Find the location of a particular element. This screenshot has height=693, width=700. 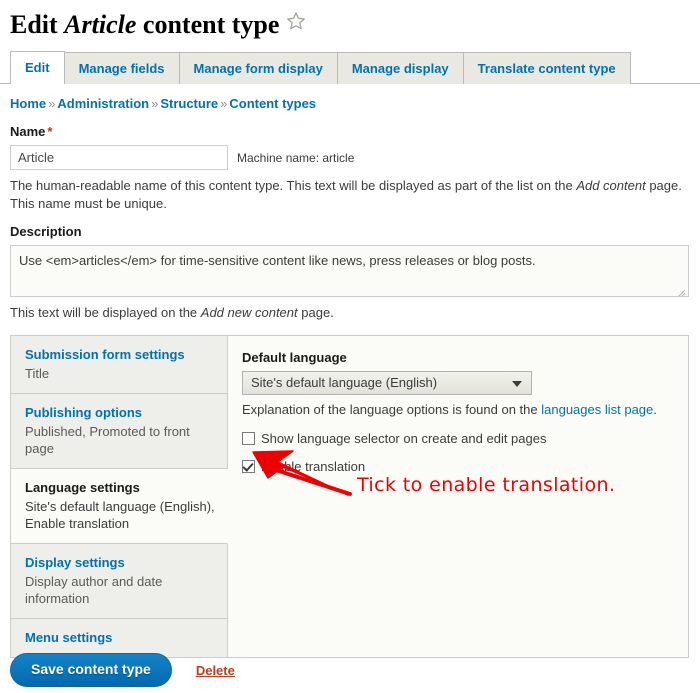

required-marker: * is located at coordinates (50, 131).